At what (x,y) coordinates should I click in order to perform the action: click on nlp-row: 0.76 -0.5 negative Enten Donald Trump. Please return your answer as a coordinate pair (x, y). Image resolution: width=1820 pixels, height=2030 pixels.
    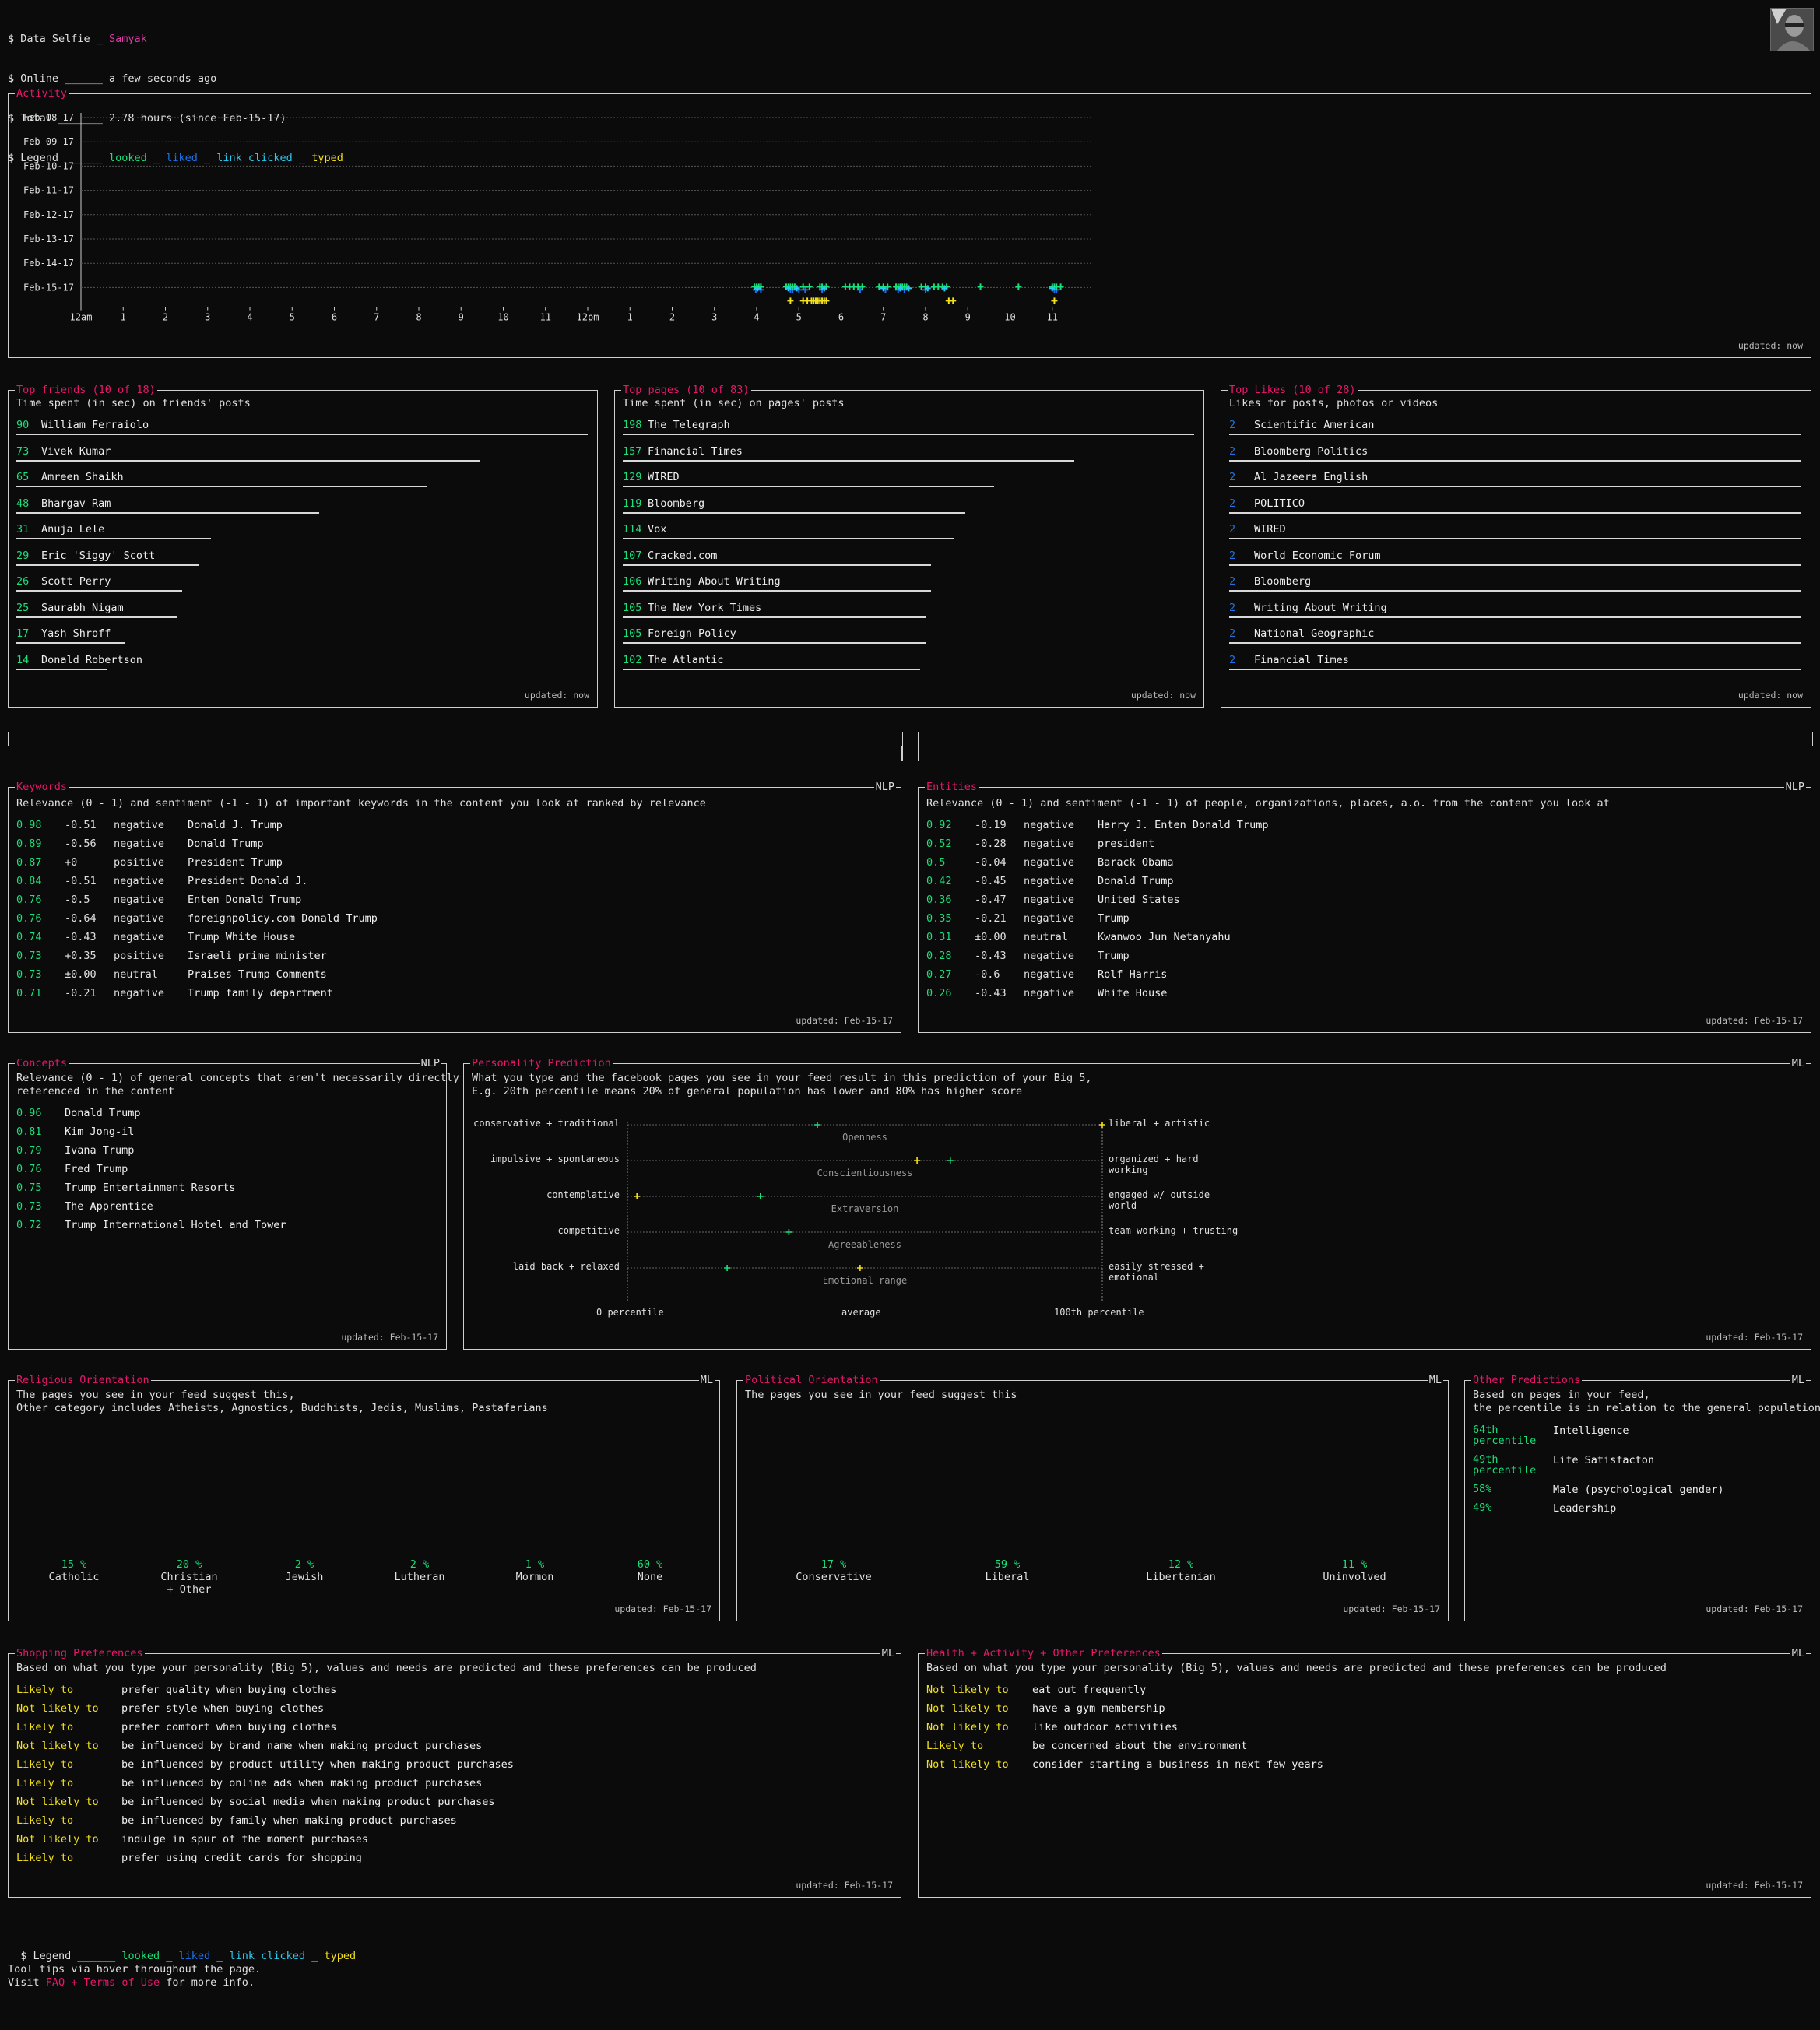
    Looking at the image, I should click on (366, 903).